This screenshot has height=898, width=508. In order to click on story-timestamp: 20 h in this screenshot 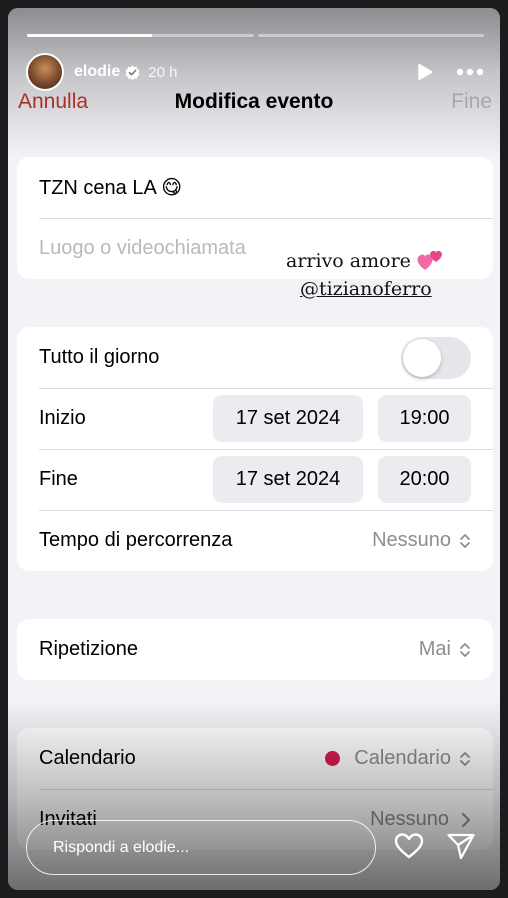, I will do `click(163, 72)`.